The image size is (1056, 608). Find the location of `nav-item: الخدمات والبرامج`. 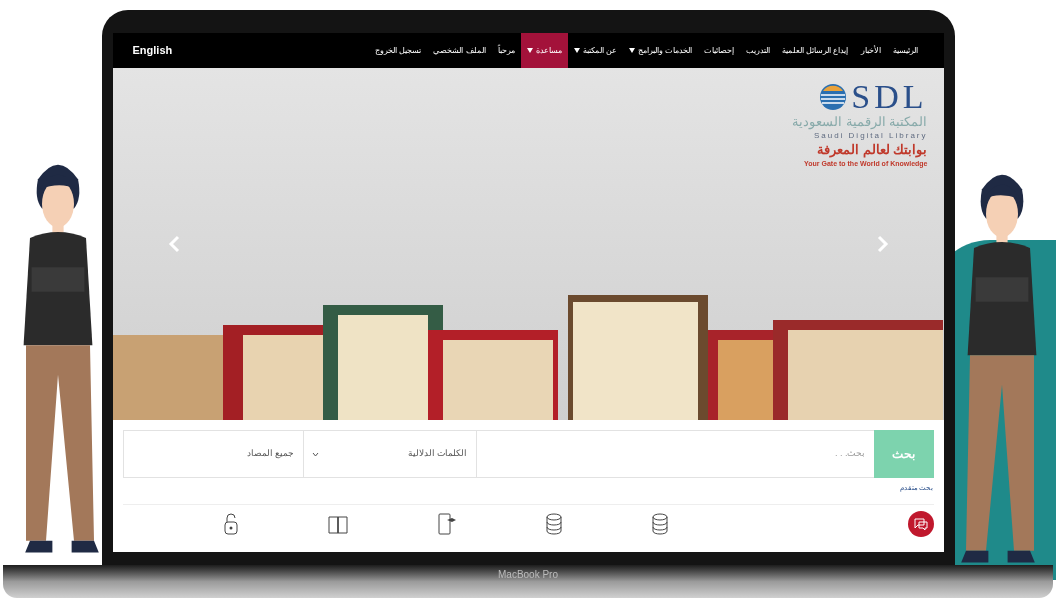

nav-item: الخدمات والبرامج is located at coordinates (660, 50).